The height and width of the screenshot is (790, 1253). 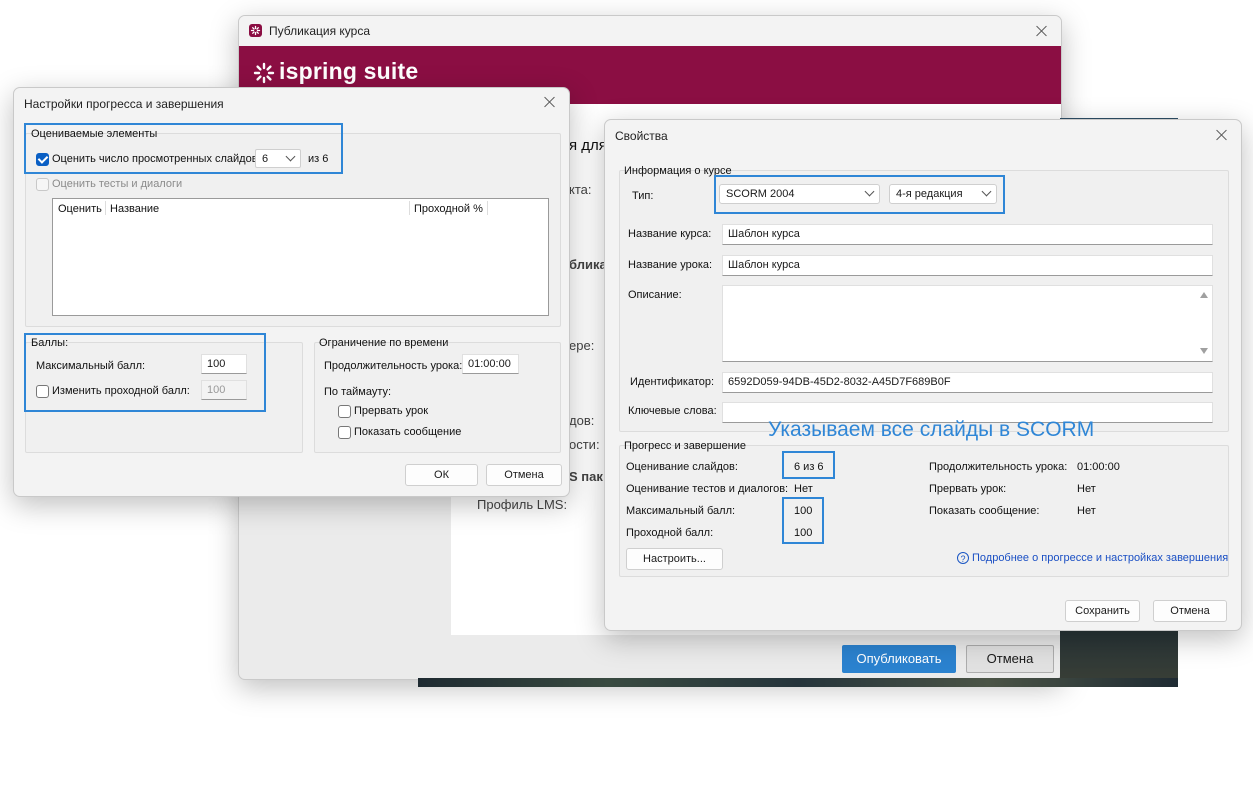 I want to click on slides-eval-label: Оценивание слайдов:, so click(x=682, y=467).